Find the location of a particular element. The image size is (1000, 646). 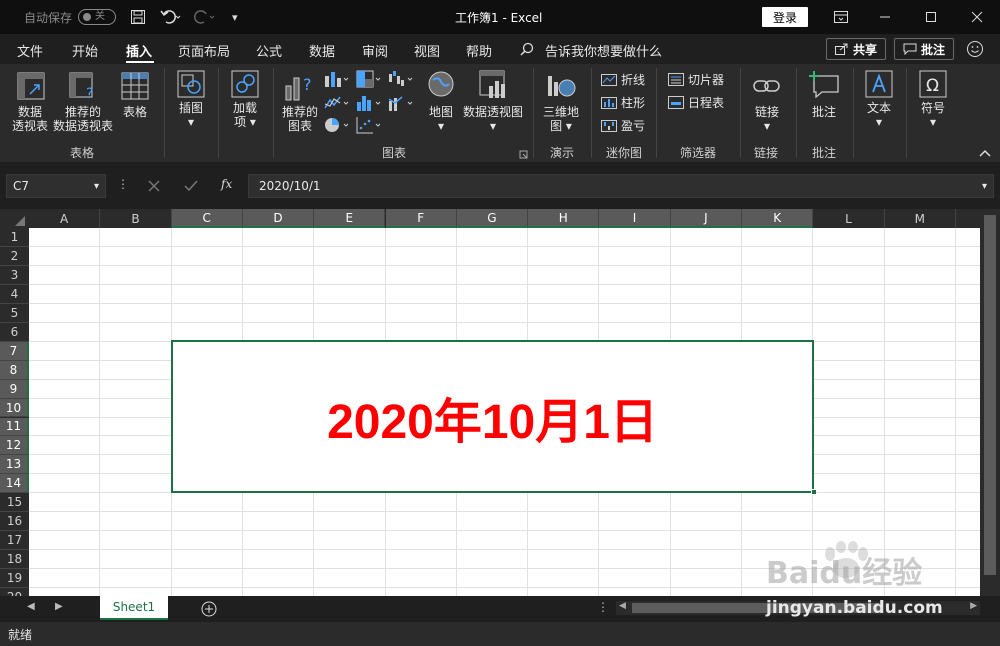

comments-button: 批注 is located at coordinates (924, 49).